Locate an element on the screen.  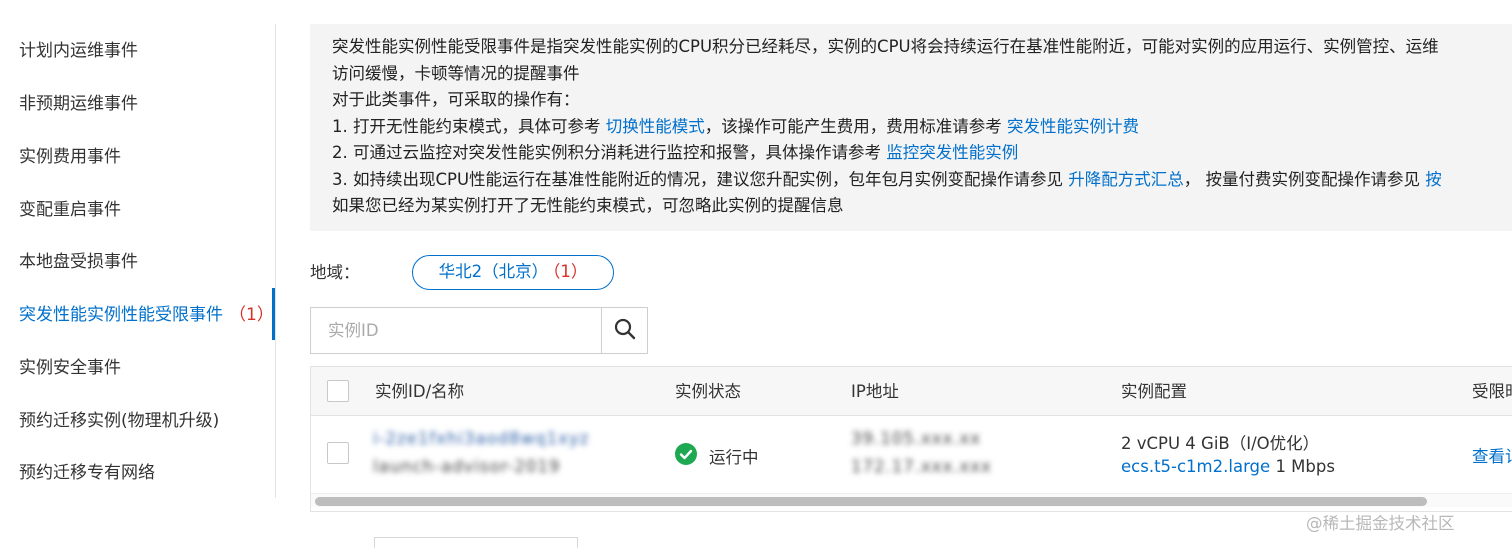
switch-performance-mode-link: 切换性能模式 is located at coordinates (655, 126).